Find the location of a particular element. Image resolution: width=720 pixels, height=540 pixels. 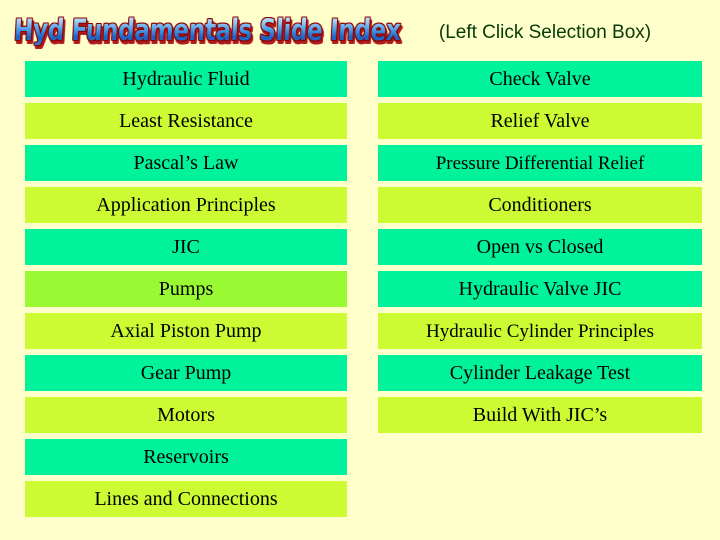

index-box-label: Application Principles is located at coordinates (186, 205).